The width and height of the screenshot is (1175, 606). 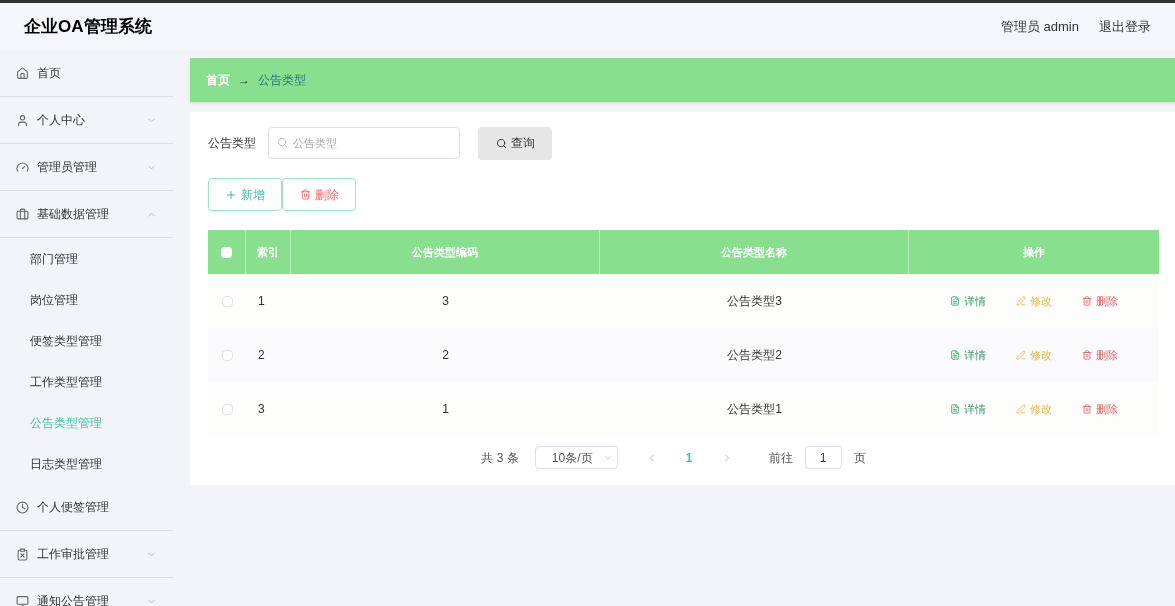 I want to click on search-field: 公告类型, so click(x=364, y=143).